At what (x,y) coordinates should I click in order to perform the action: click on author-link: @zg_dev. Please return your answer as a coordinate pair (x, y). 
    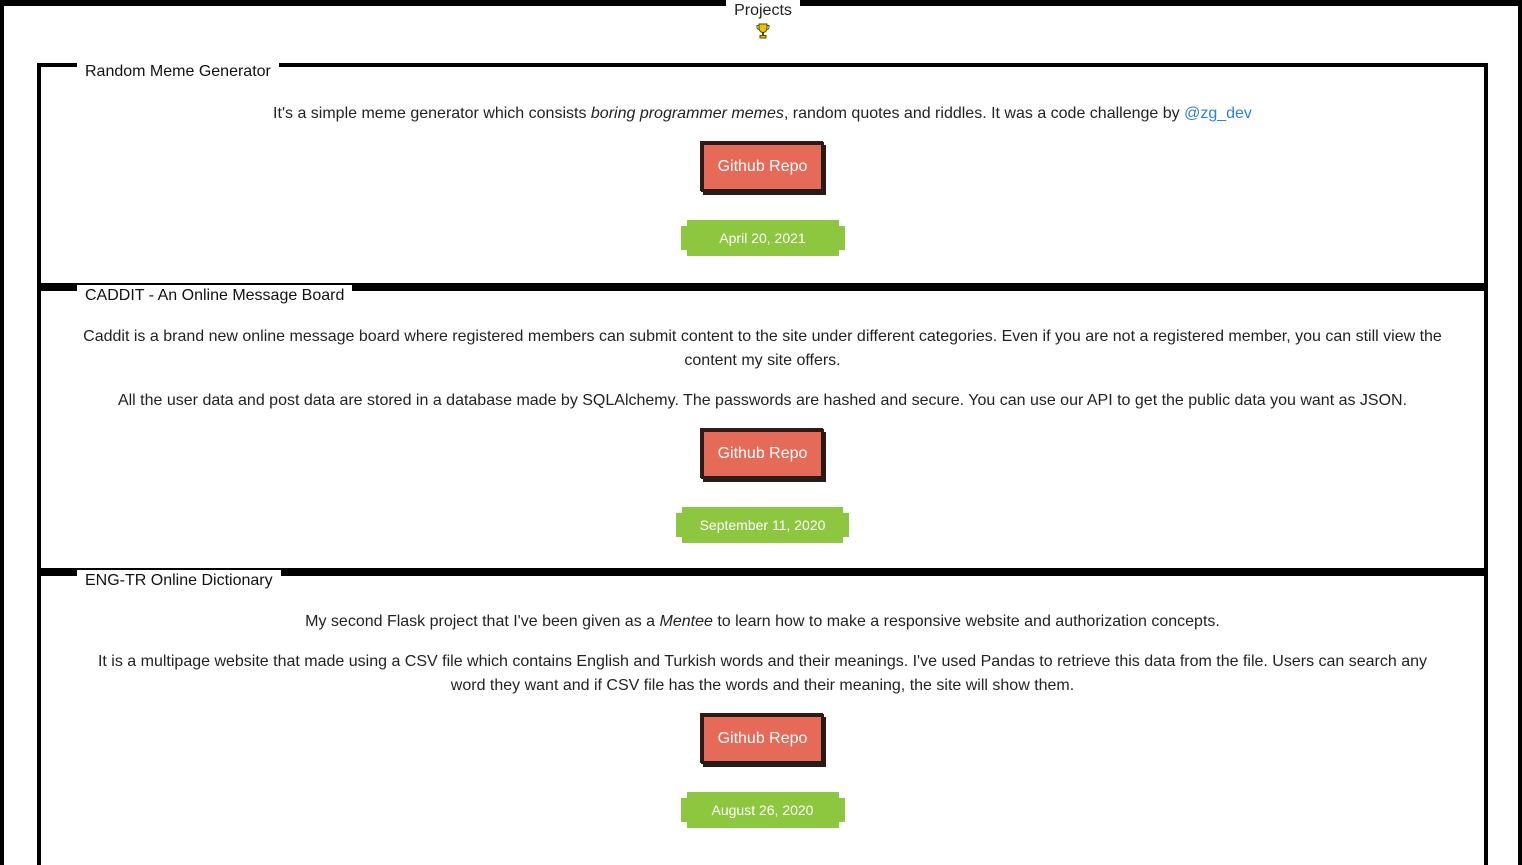
    Looking at the image, I should click on (1218, 113).